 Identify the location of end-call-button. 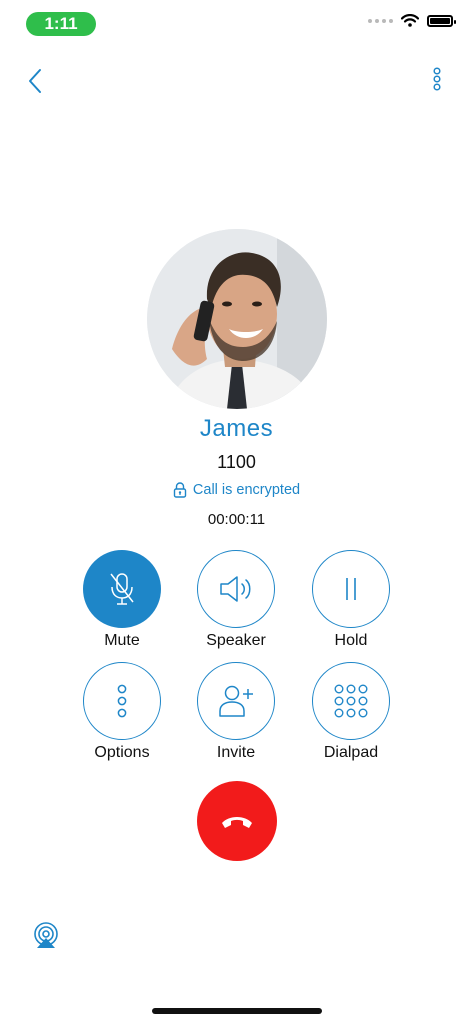
(237, 821).